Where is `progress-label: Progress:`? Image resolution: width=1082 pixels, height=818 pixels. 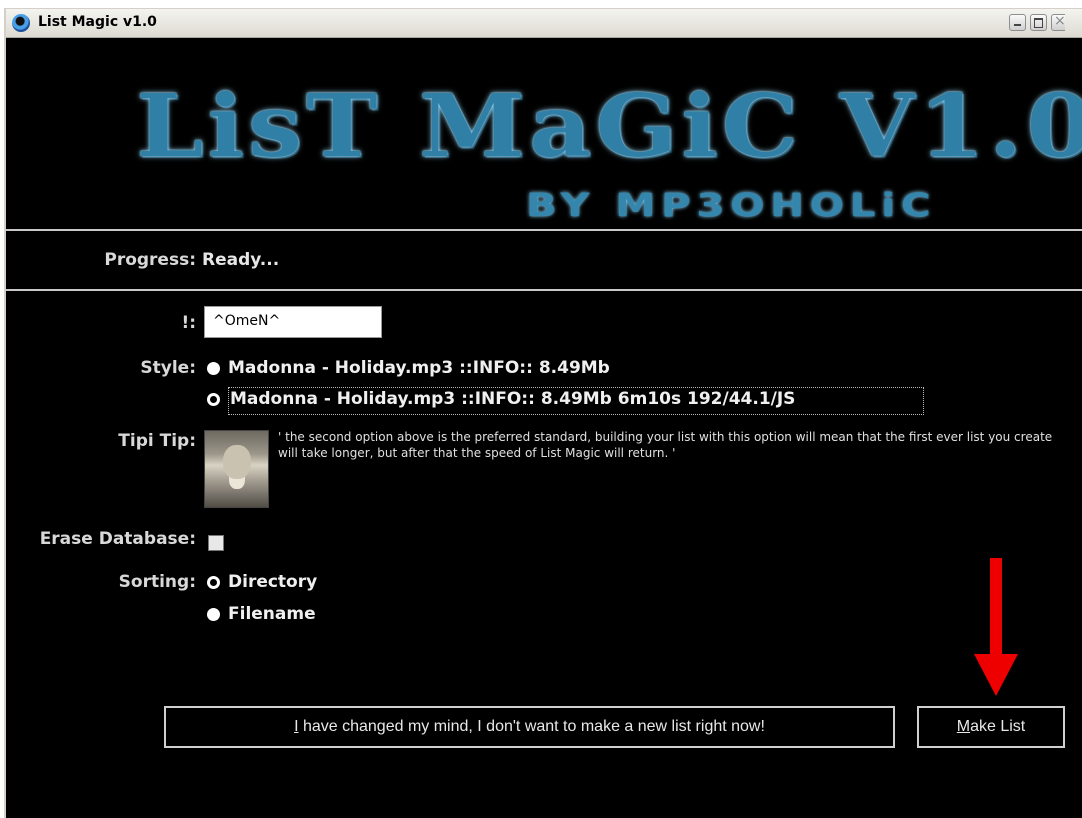
progress-label: Progress: is located at coordinates (150, 260).